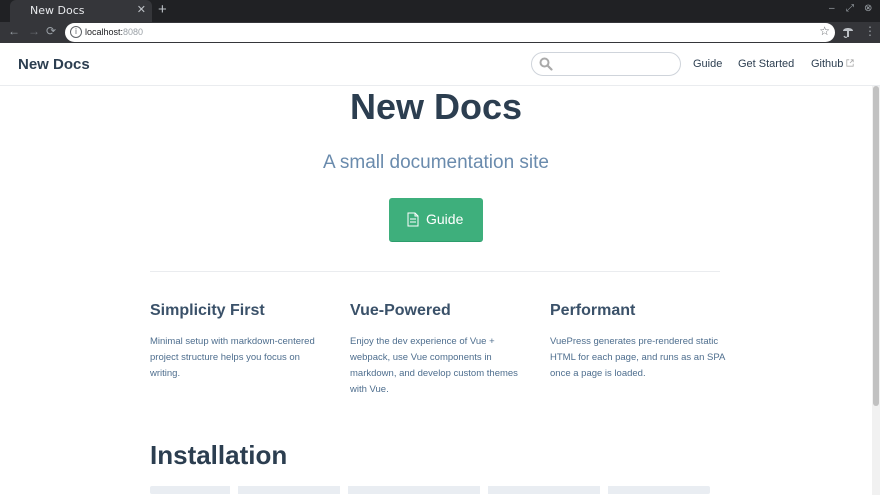 The image size is (880, 495). What do you see at coordinates (162, 9) in the screenshot?
I see `new-tab-button: +` at bounding box center [162, 9].